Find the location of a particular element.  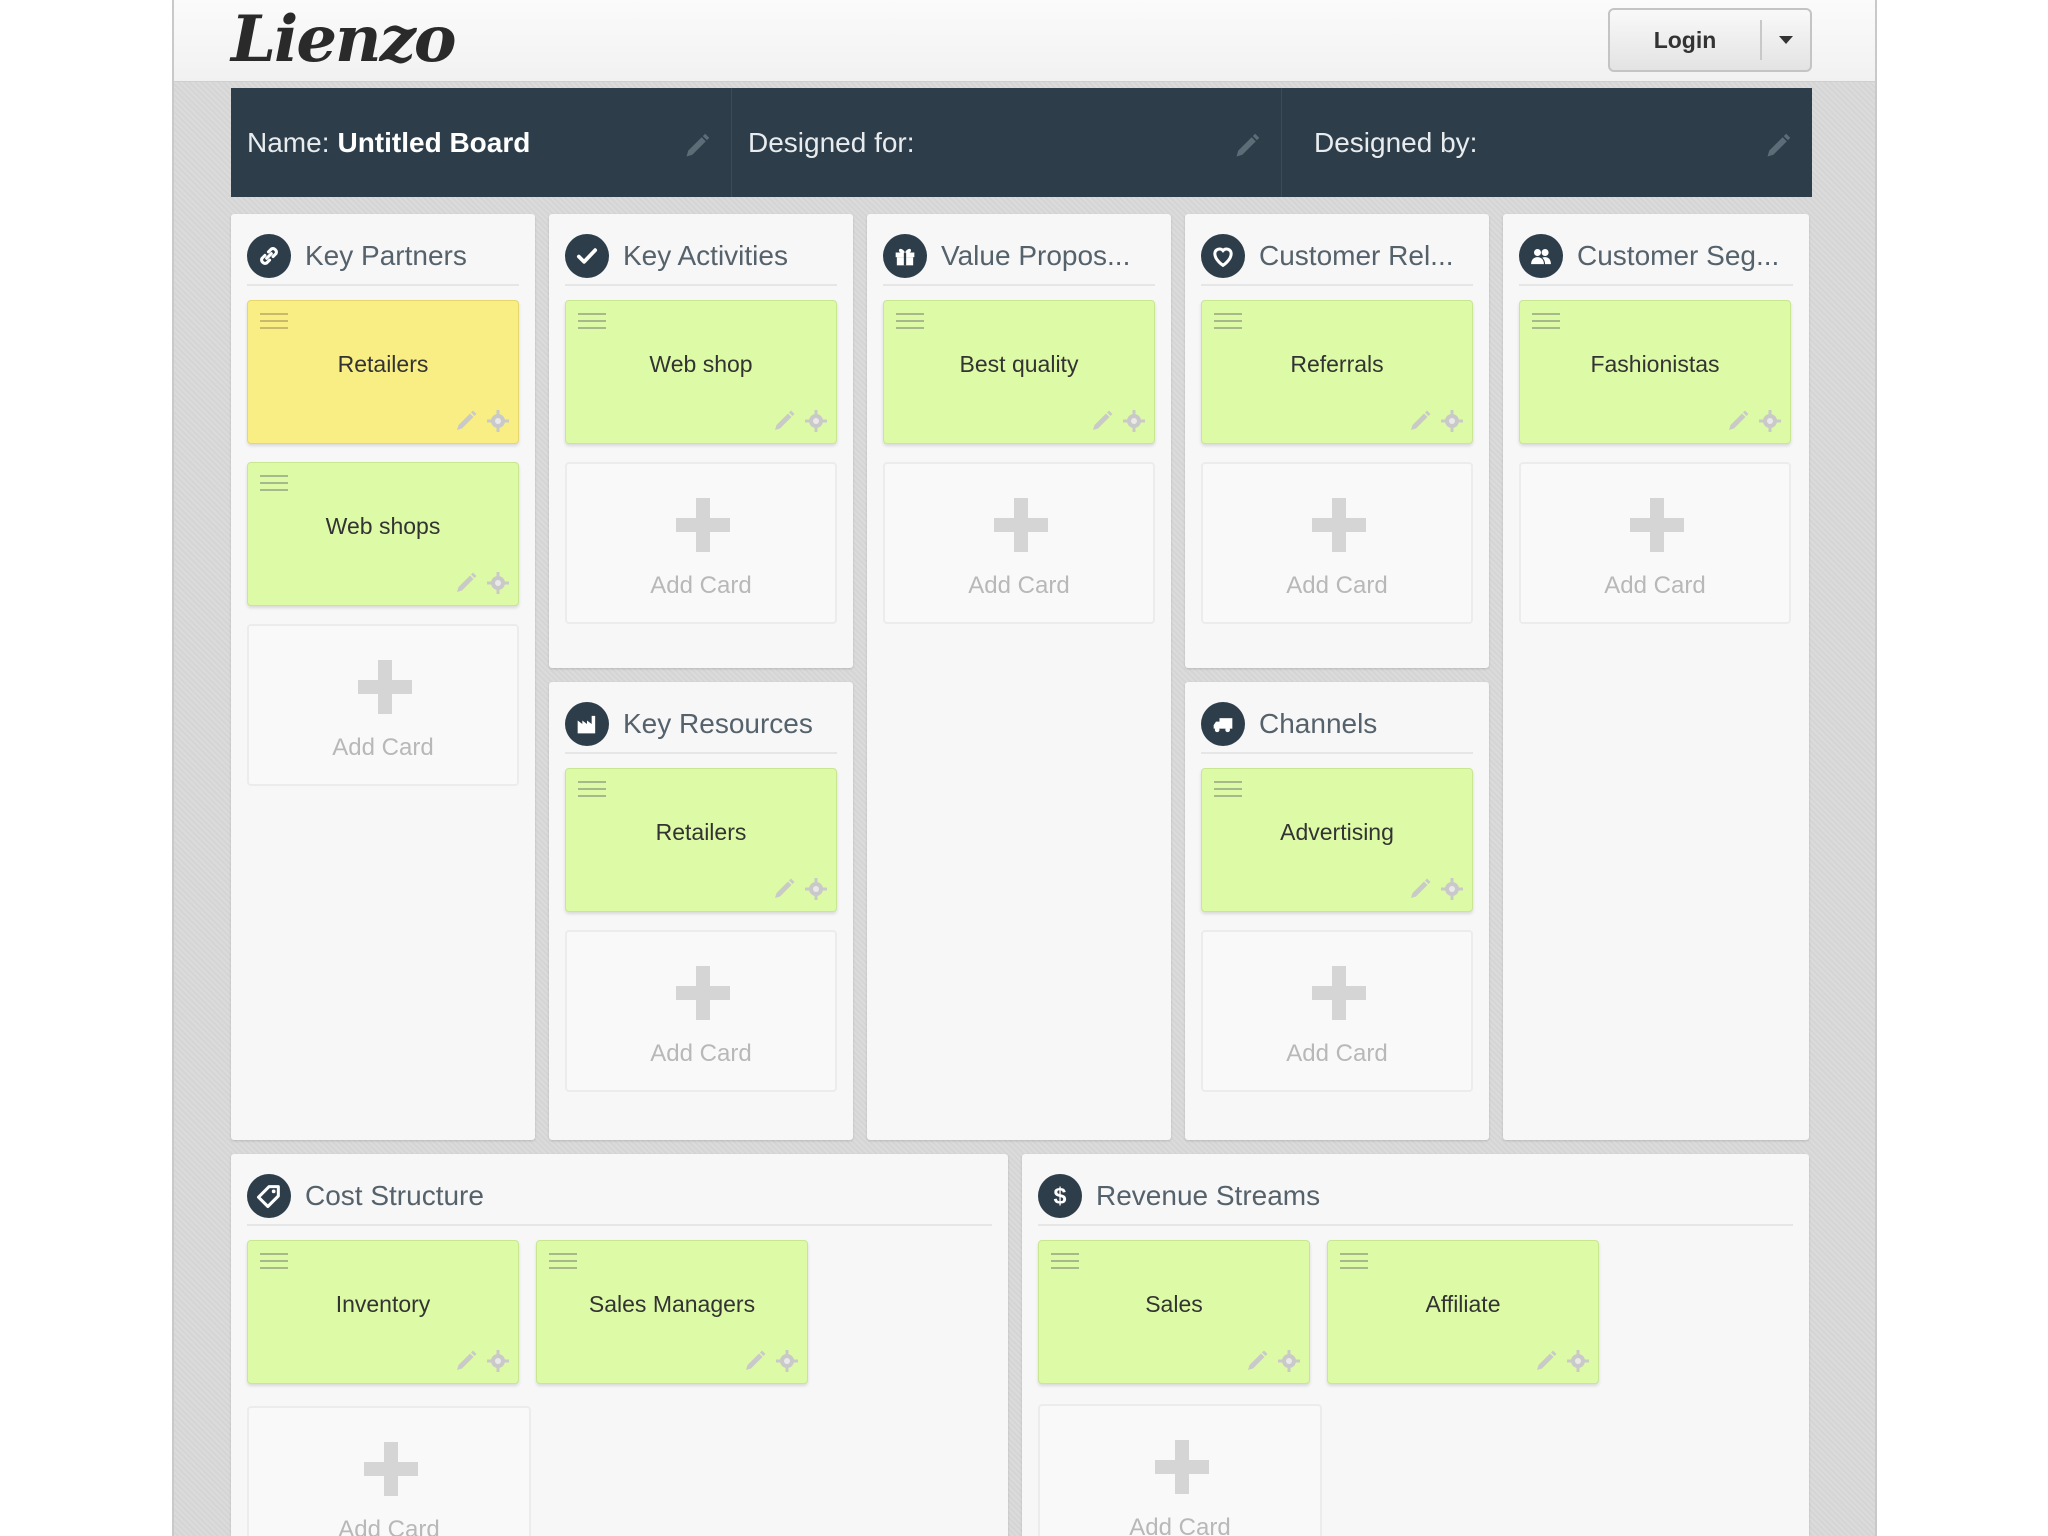

block-customer-segments: Customer Seg... Fashionistas Add Card is located at coordinates (1656, 677).